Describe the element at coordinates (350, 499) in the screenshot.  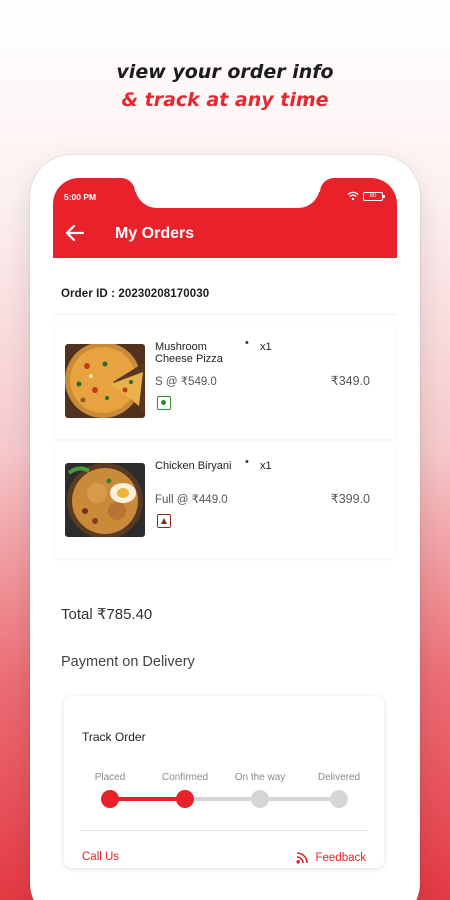
I see `item-price: ₹399.0` at that location.